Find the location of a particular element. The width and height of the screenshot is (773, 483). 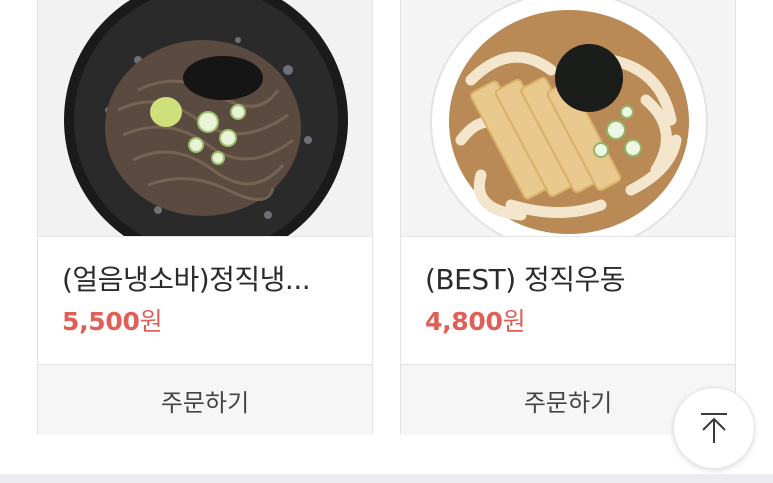

scroll-to-top-button is located at coordinates (714, 428).